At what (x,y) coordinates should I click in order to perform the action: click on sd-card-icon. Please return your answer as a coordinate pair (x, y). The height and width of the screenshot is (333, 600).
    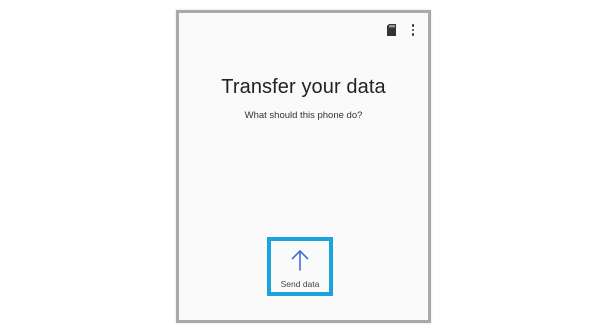
    Looking at the image, I should click on (391, 30).